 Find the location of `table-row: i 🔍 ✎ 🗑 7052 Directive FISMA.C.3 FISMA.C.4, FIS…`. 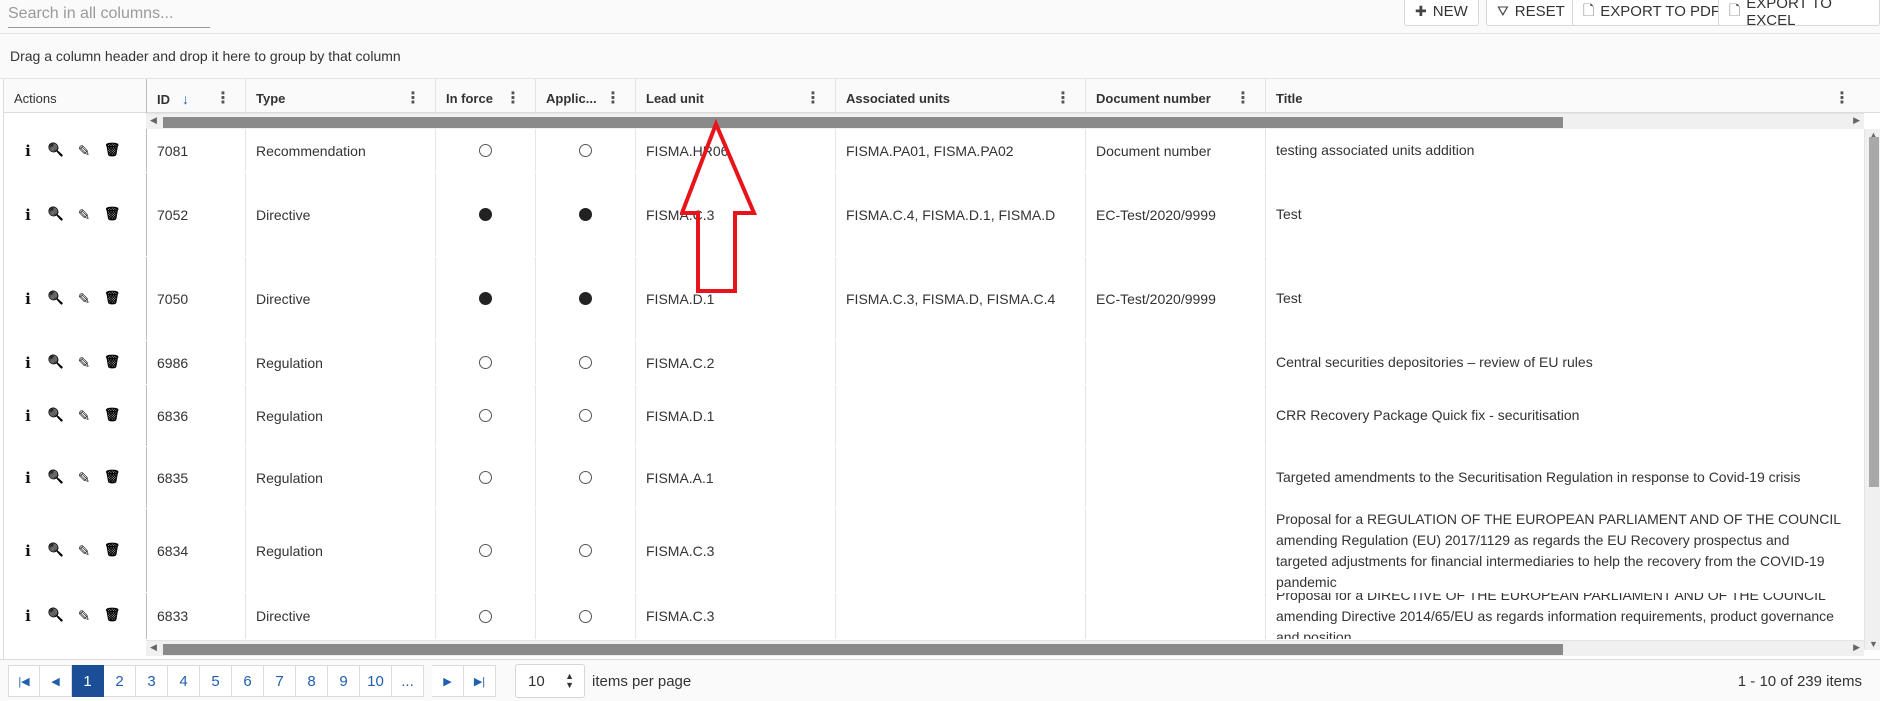

table-row: i 🔍 ✎ 🗑 7052 Directive FISMA.C.3 FISMA.C.4, FIS… is located at coordinates (934, 215).